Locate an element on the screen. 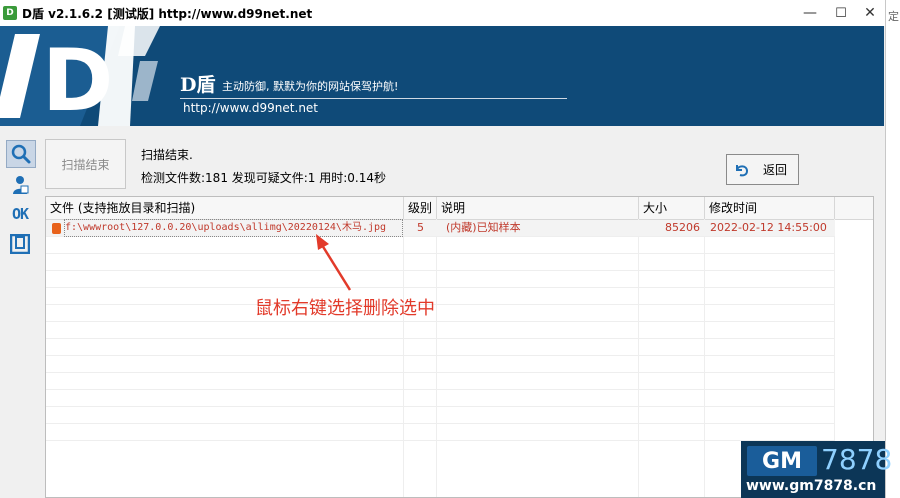  watermark-url: www.gm7878.cn is located at coordinates (811, 486).